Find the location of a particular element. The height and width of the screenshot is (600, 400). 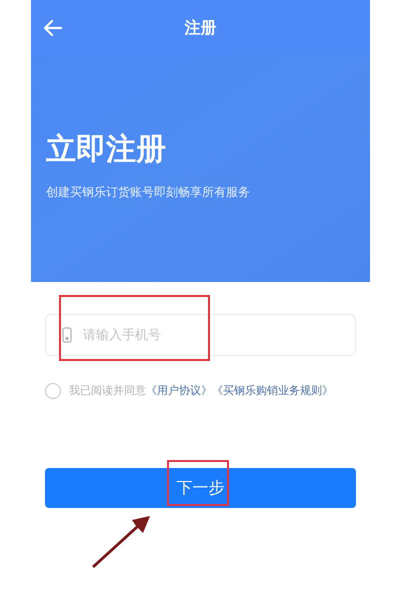

hero-subtitle: 创建买钢乐订货账号即刻畅享所有服务 is located at coordinates (148, 192).